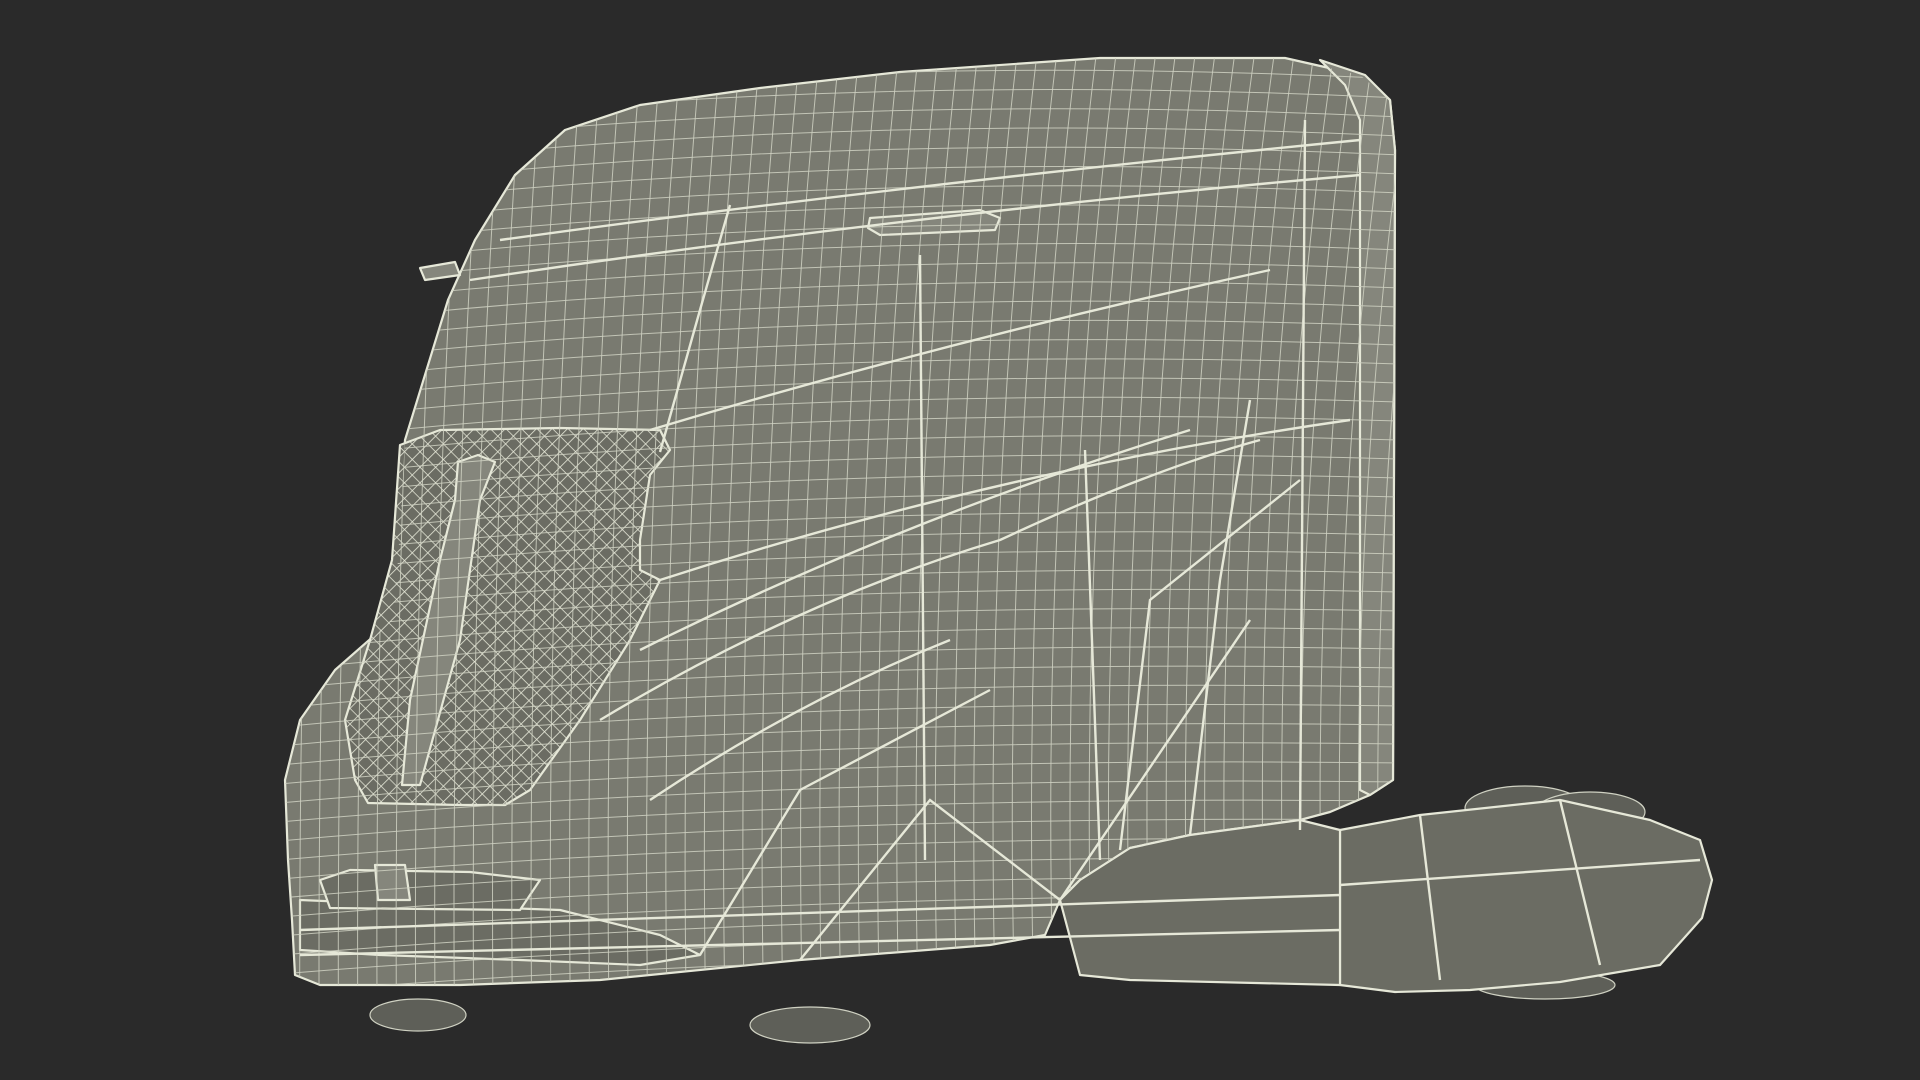 This screenshot has width=1920, height=1080. I want to click on front-wheel-left, so click(418, 1015).